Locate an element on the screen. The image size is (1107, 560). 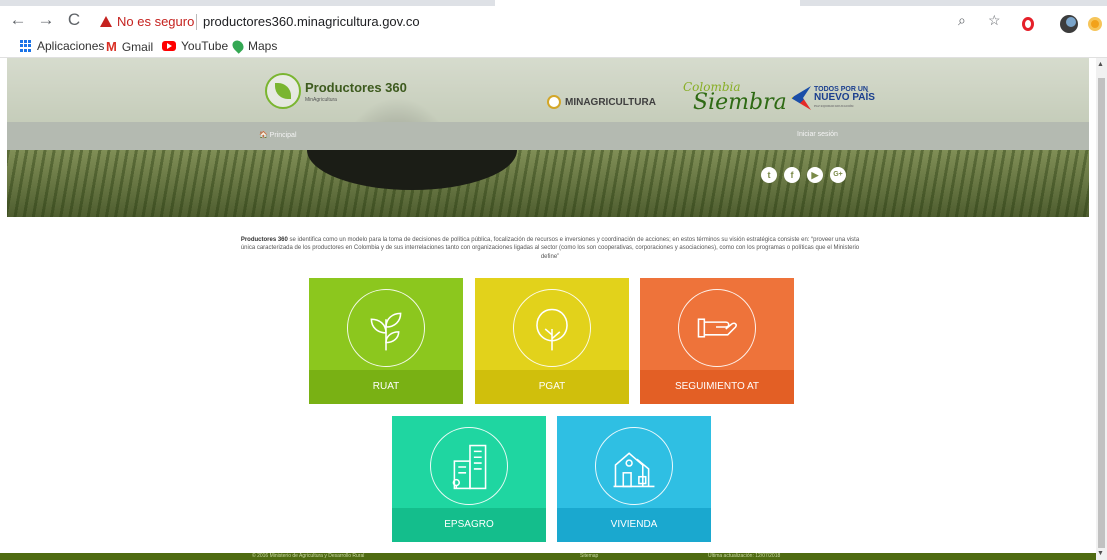
bookmark-maps: Maps is located at coordinates (254, 46).